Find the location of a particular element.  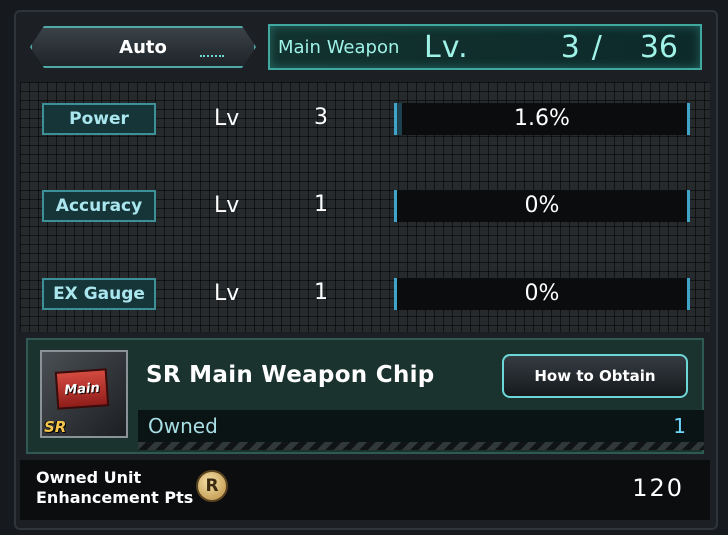

auto-button: Auto is located at coordinates (143, 47).